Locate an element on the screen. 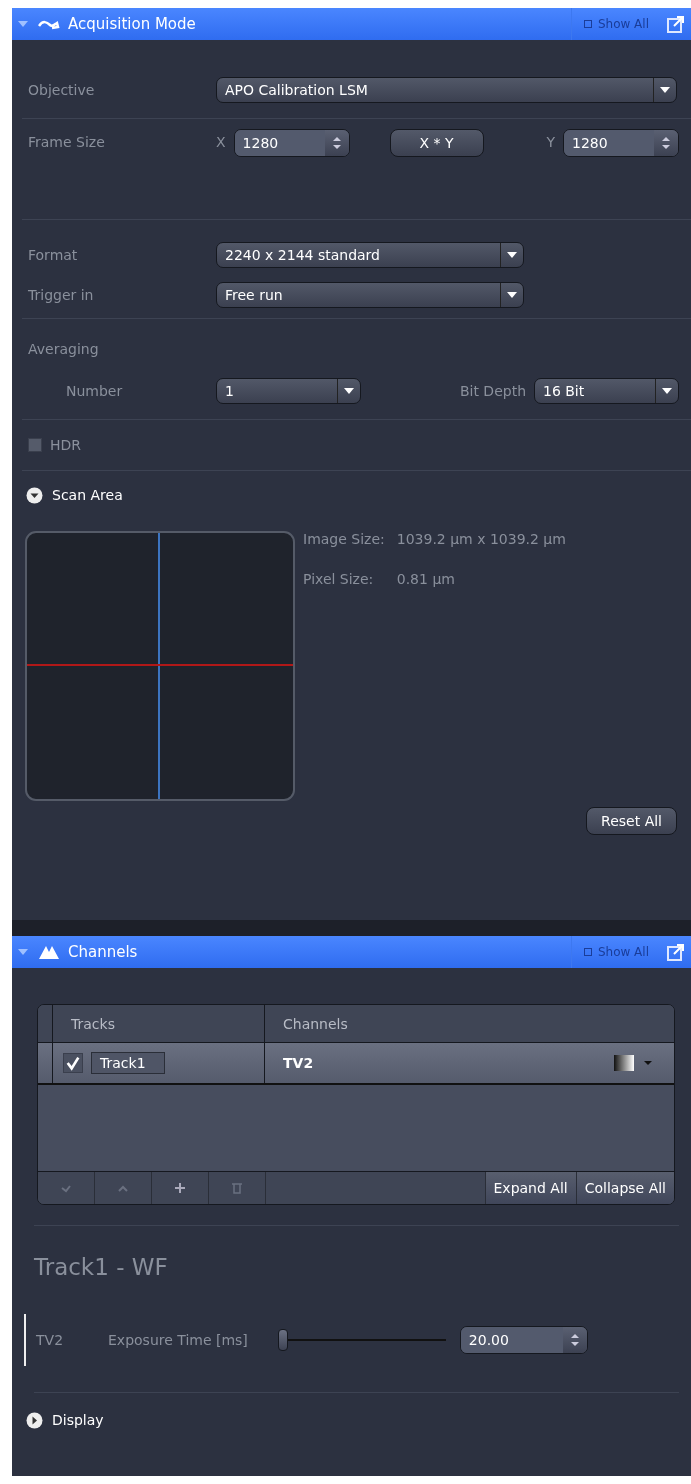 This screenshot has width=691, height=1484. panel-title: Acquisition Mode is located at coordinates (132, 24).